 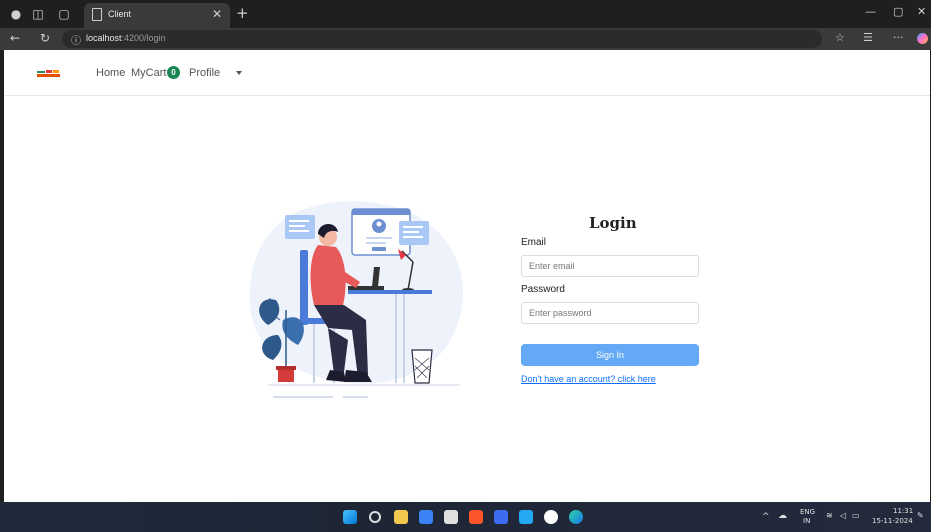 I want to click on url-text: localhost:4200/login, so click(x=126, y=38).